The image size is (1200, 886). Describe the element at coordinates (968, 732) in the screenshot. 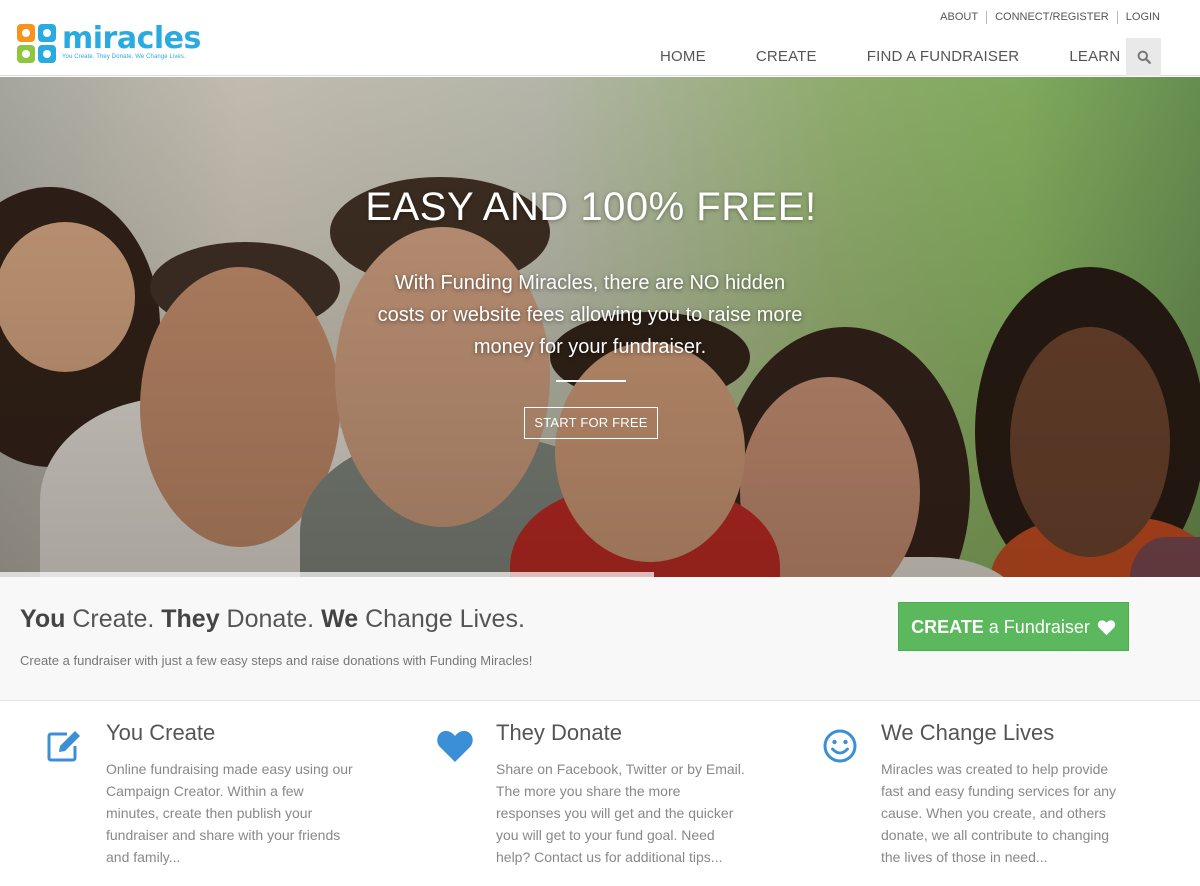

I see `feature-title: We Change Lives` at that location.